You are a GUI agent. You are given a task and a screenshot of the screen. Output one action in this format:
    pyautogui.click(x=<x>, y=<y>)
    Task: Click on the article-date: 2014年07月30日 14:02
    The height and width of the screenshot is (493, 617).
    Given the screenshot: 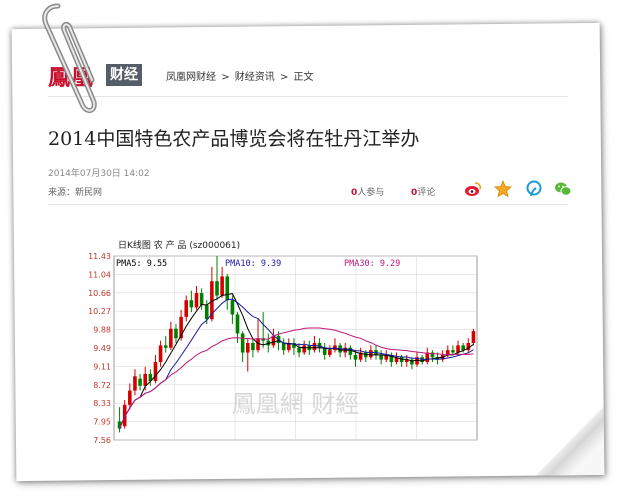 What is the action you would take?
    pyautogui.click(x=99, y=174)
    